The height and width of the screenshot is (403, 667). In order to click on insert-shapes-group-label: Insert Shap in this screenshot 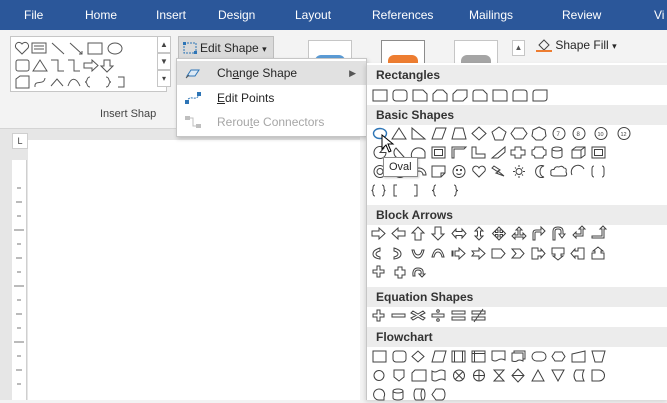, I will do `click(128, 114)`.